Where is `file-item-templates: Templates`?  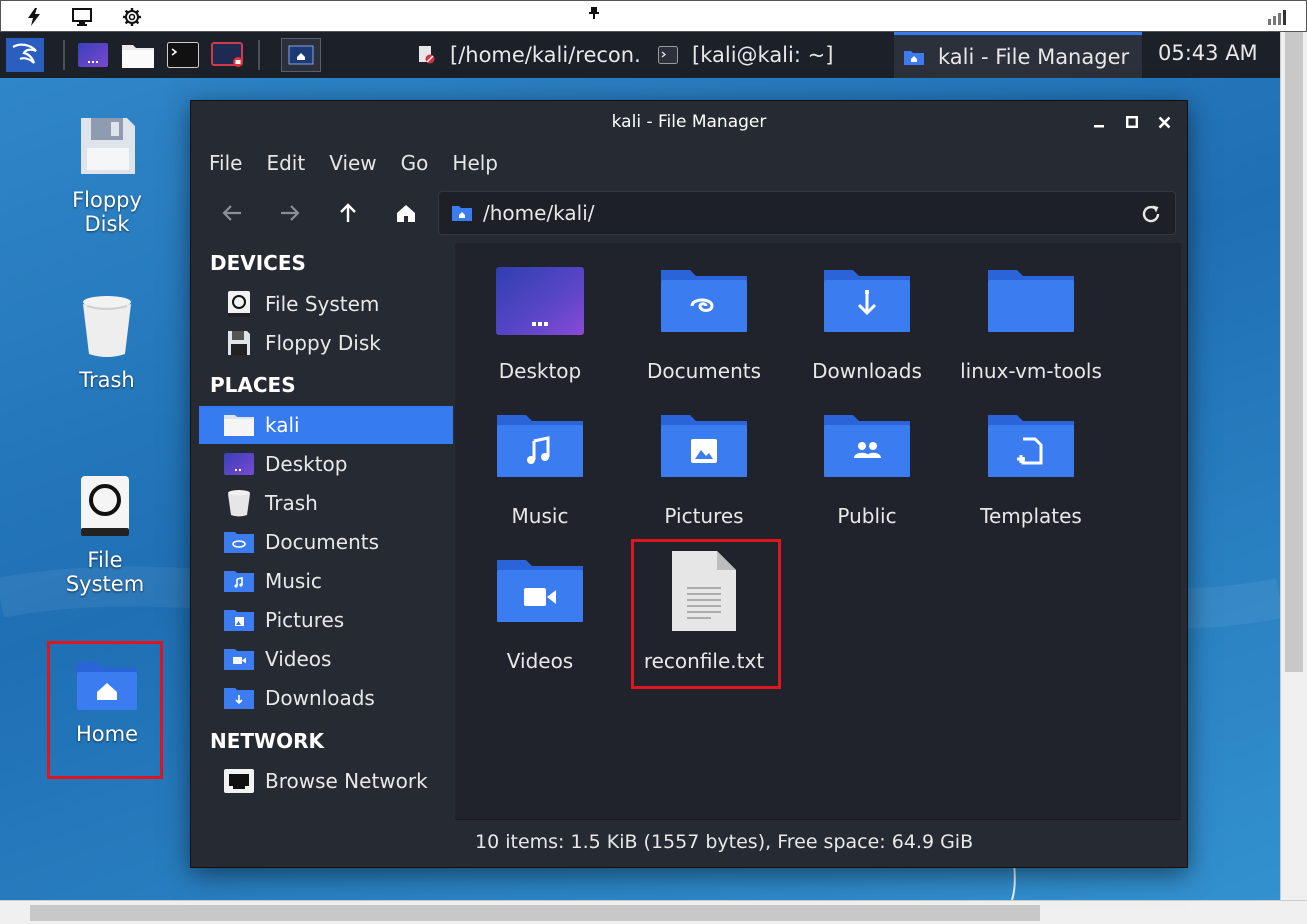 file-item-templates: Templates is located at coordinates (1031, 467).